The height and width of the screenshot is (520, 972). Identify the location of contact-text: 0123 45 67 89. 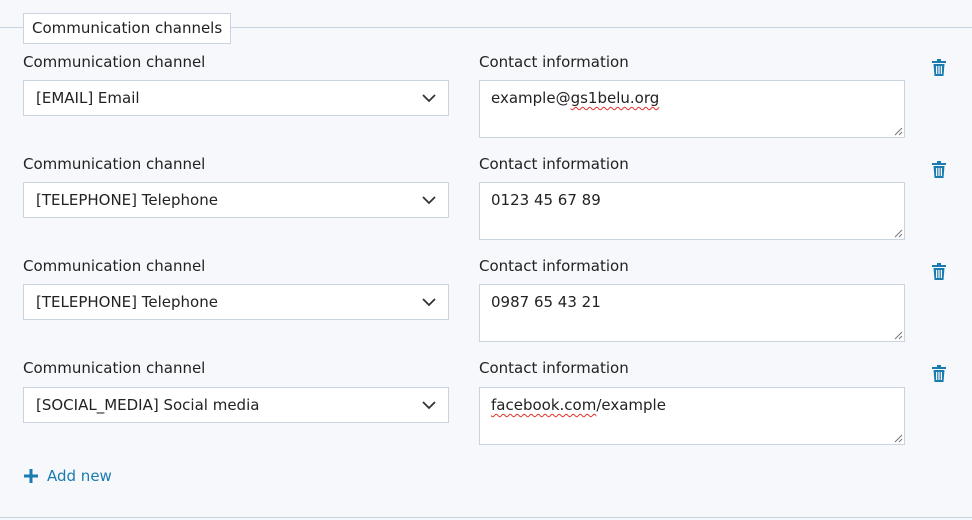
(546, 200).